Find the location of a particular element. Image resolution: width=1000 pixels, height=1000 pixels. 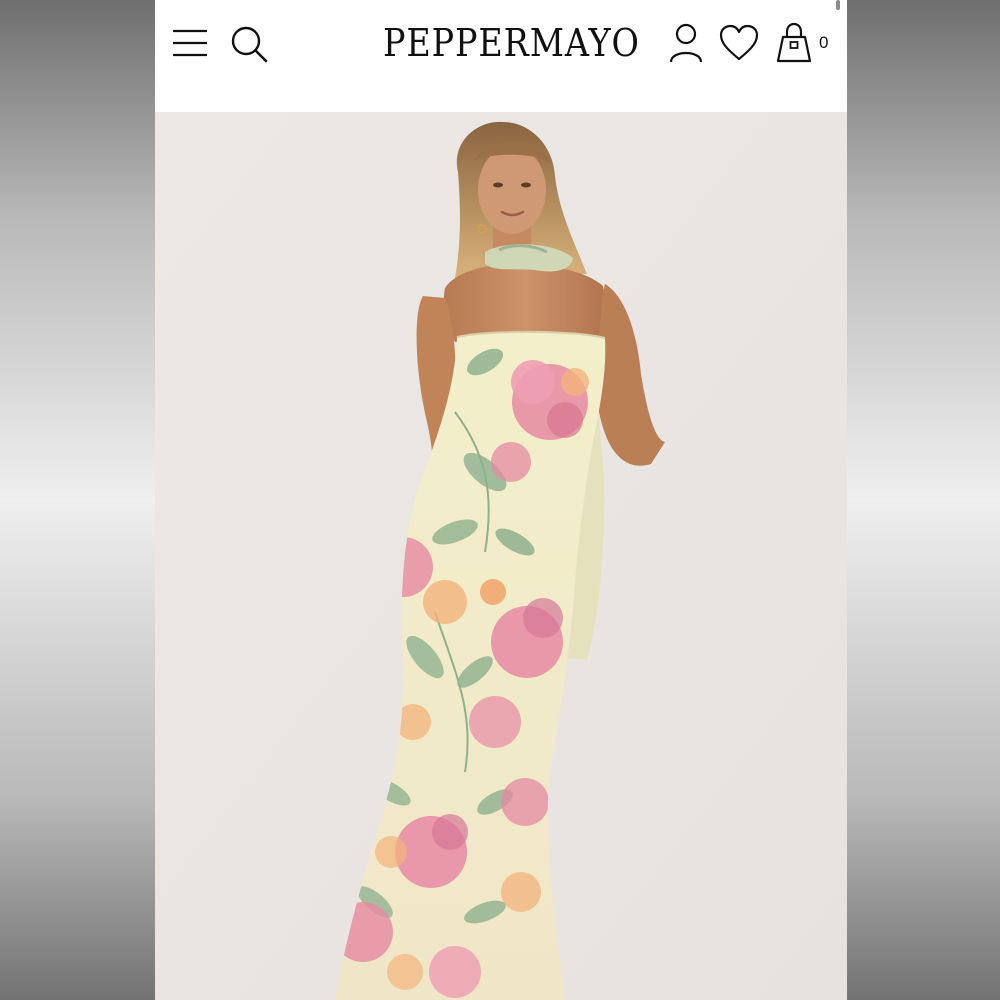

search-icon is located at coordinates (249, 44).